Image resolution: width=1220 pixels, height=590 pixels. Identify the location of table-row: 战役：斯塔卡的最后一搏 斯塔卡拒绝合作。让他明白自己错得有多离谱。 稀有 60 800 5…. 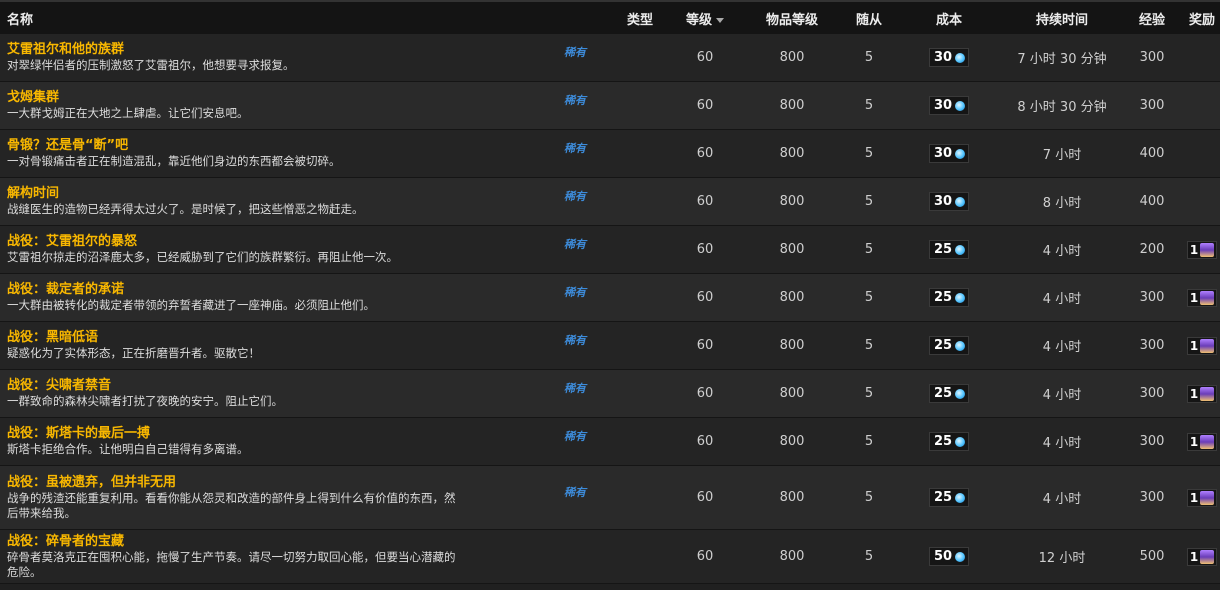
(610, 442).